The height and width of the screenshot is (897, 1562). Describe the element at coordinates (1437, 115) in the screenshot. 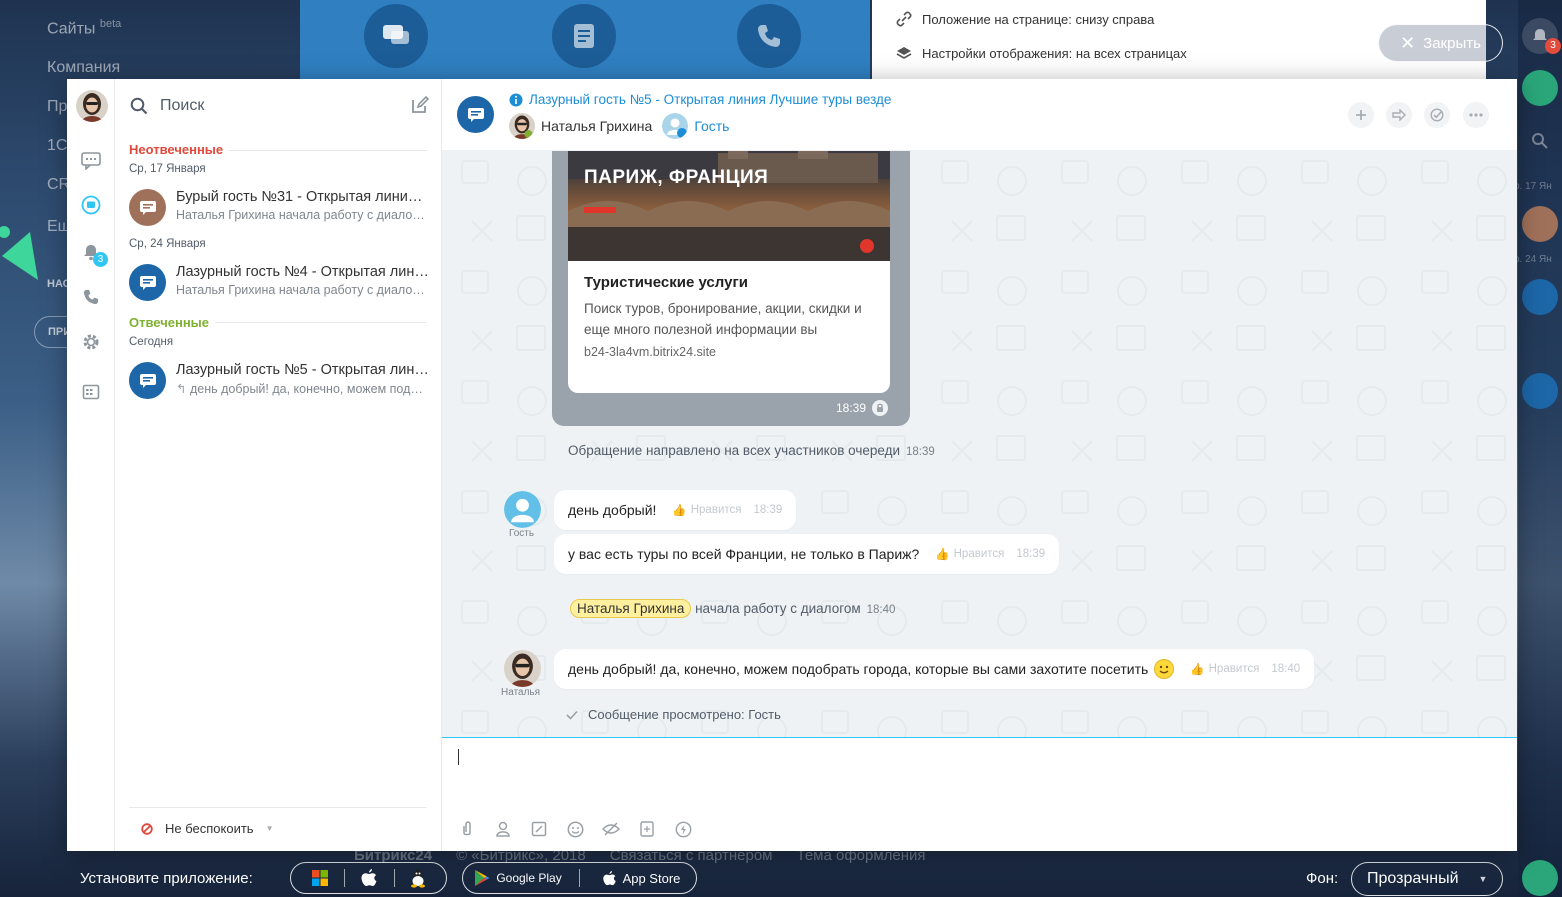

I see `finish-dialog-icon` at that location.